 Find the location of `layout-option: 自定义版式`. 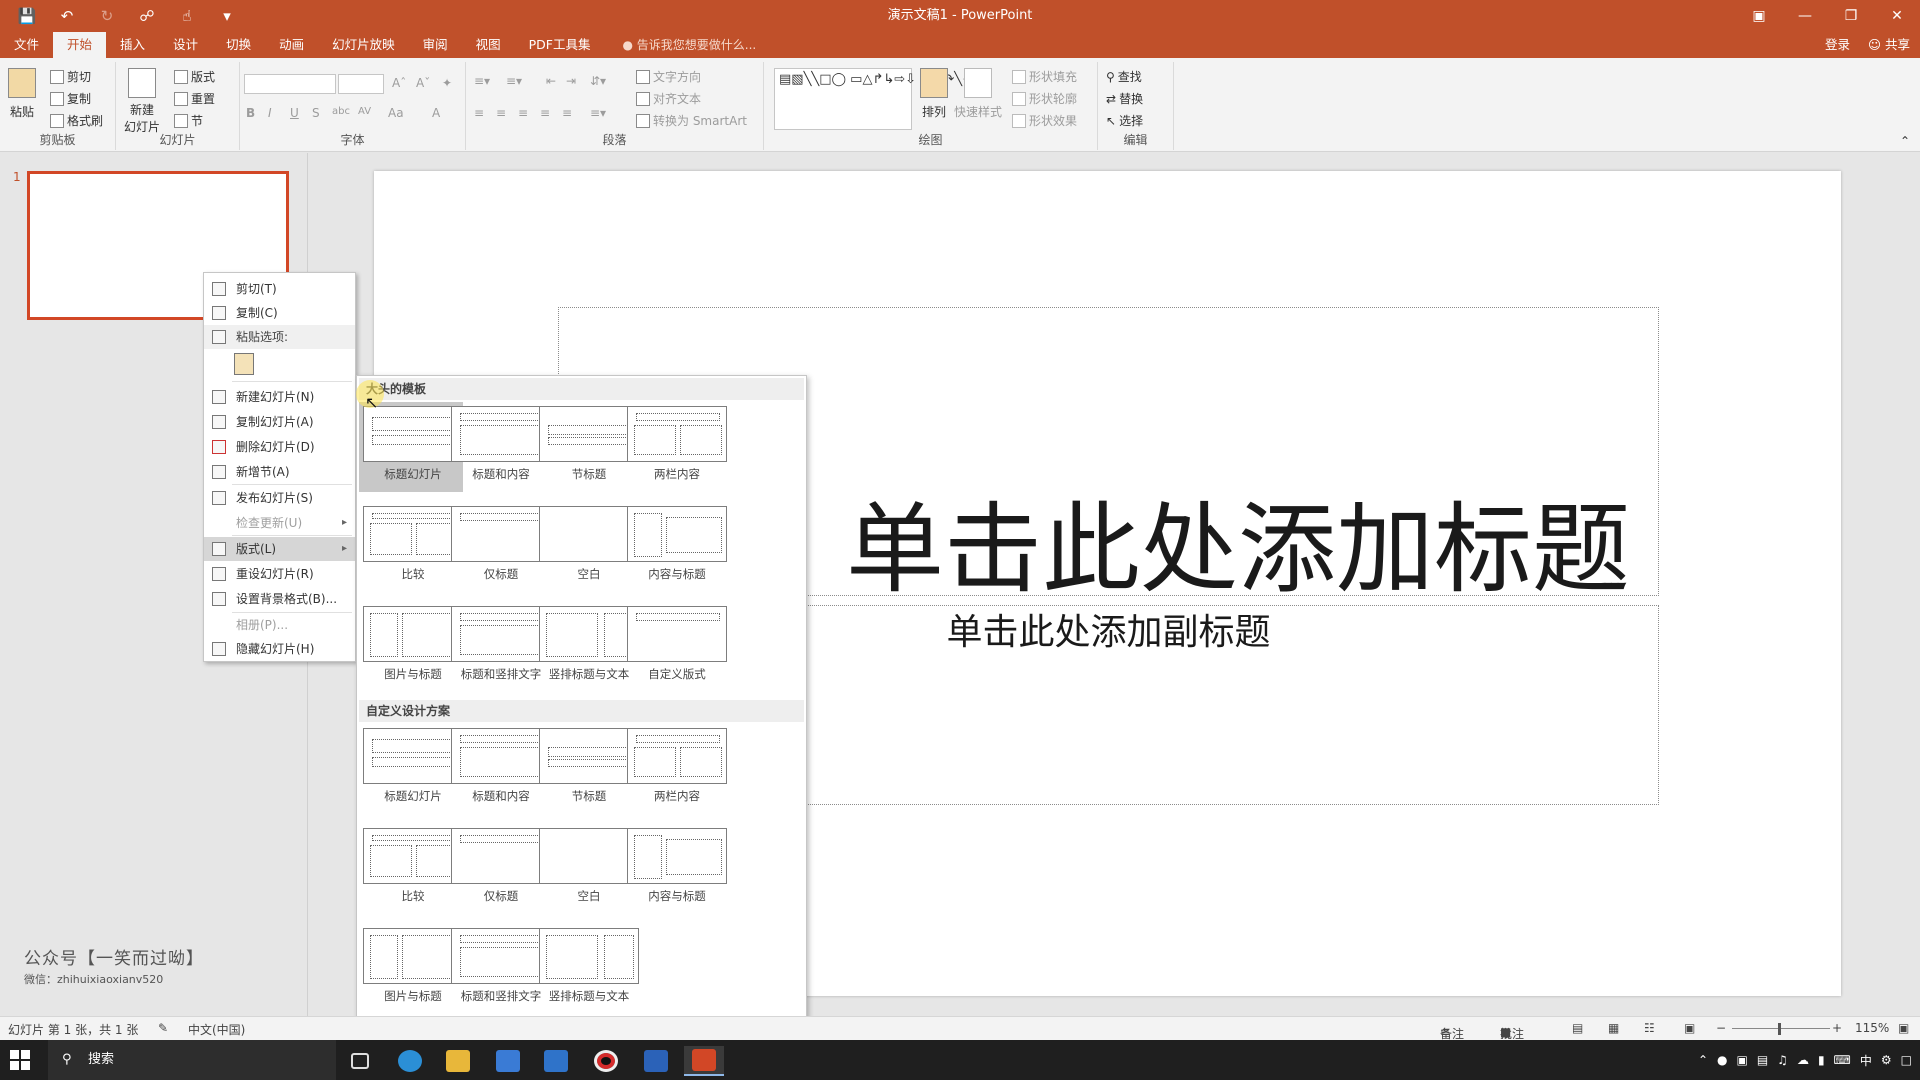

layout-option: 自定义版式 is located at coordinates (675, 647).